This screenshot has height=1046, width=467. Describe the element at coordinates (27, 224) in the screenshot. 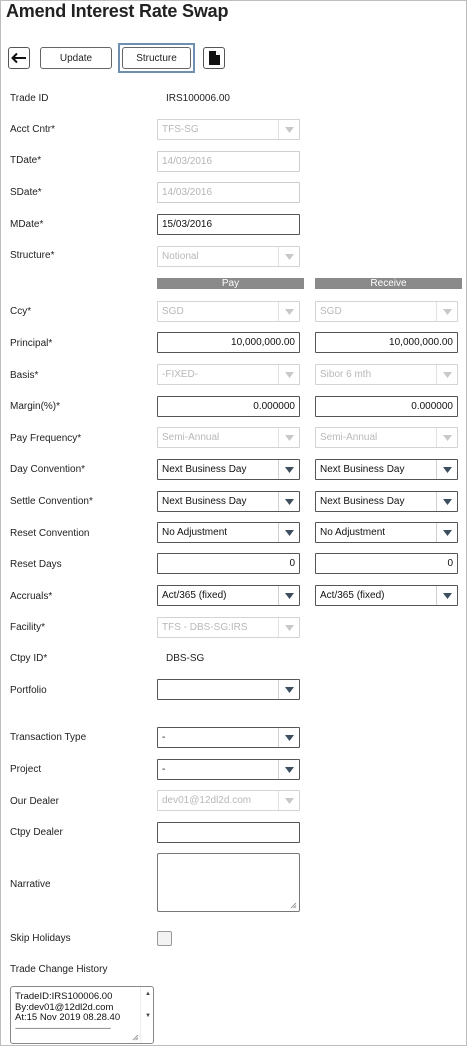

I see `mdate-label: MDate*` at that location.